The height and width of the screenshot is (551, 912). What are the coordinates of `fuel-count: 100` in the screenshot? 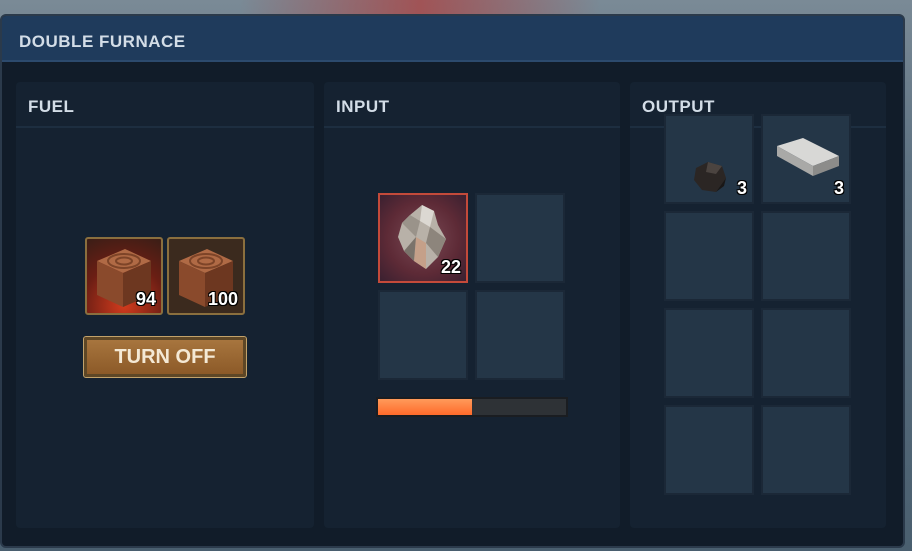 It's located at (222, 299).